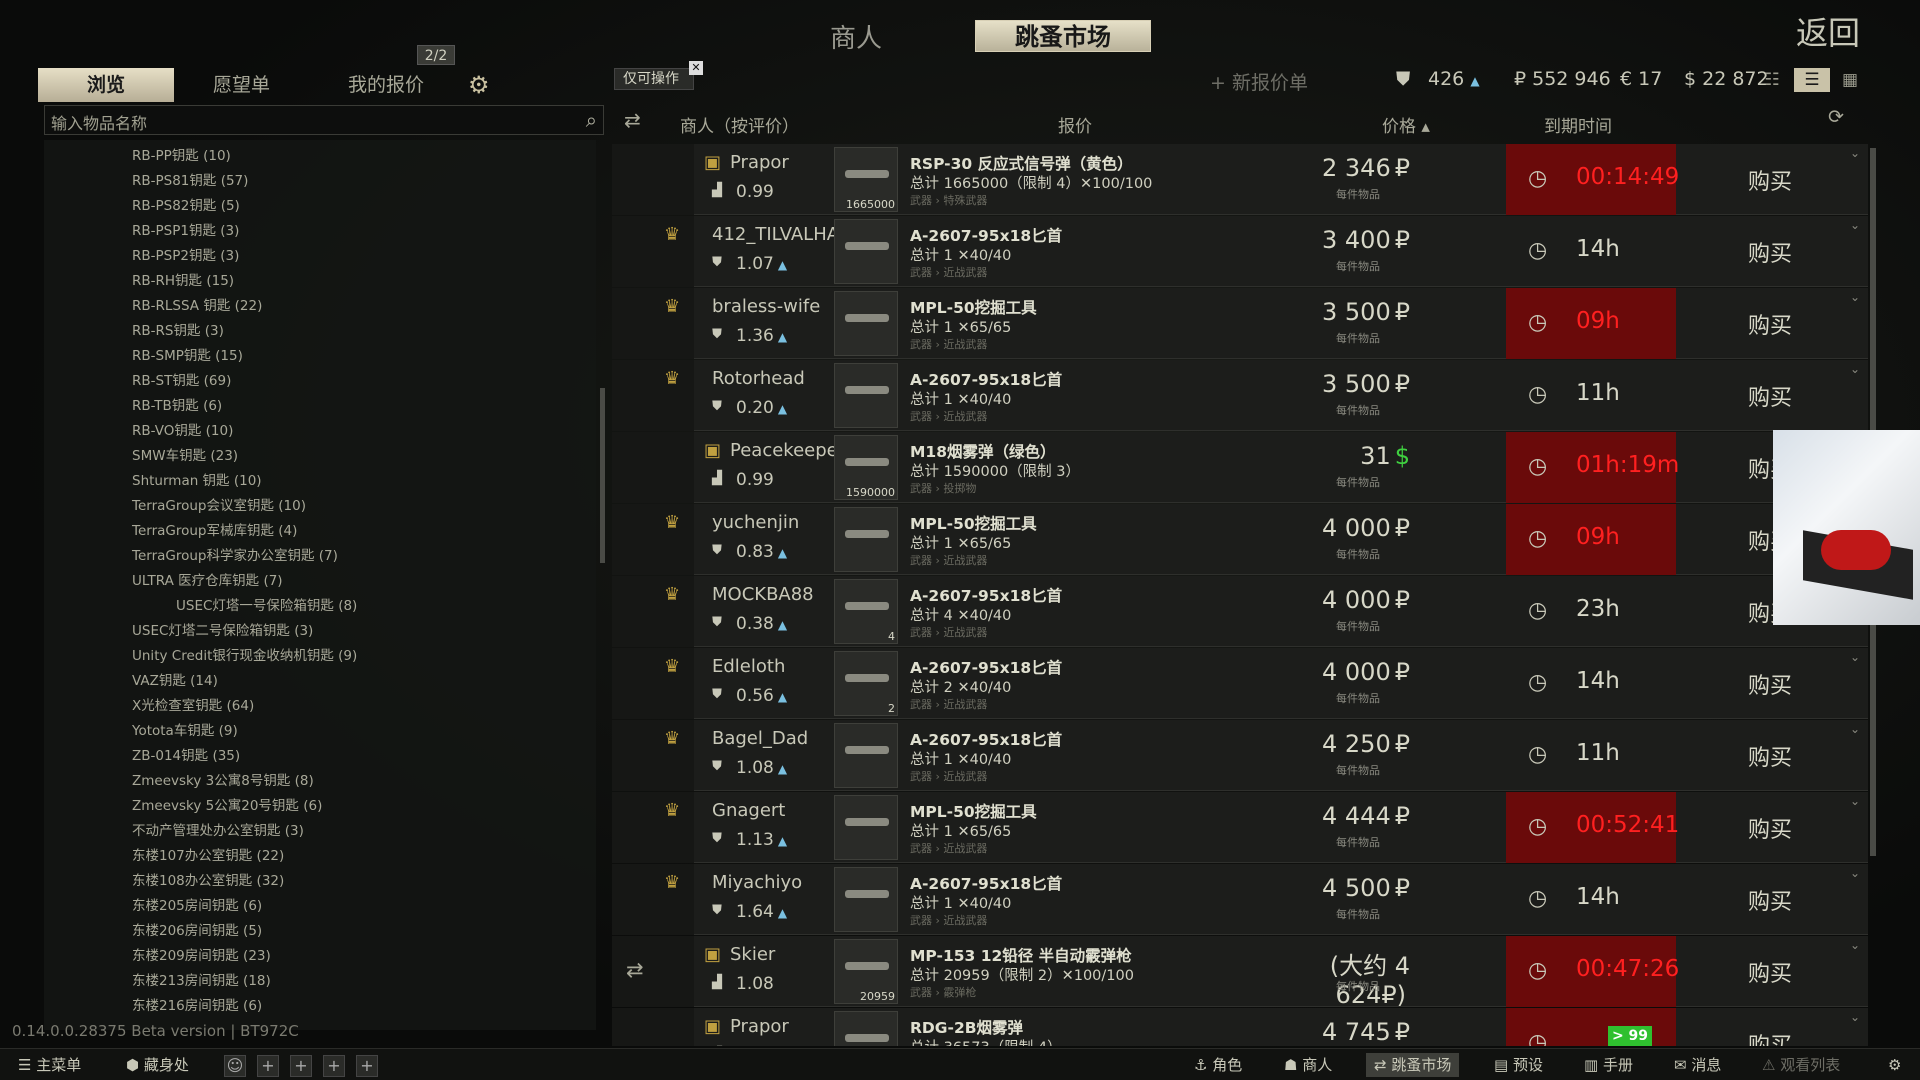 The width and height of the screenshot is (1920, 1080). I want to click on grid-view-icon: ☷, so click(1772, 80).